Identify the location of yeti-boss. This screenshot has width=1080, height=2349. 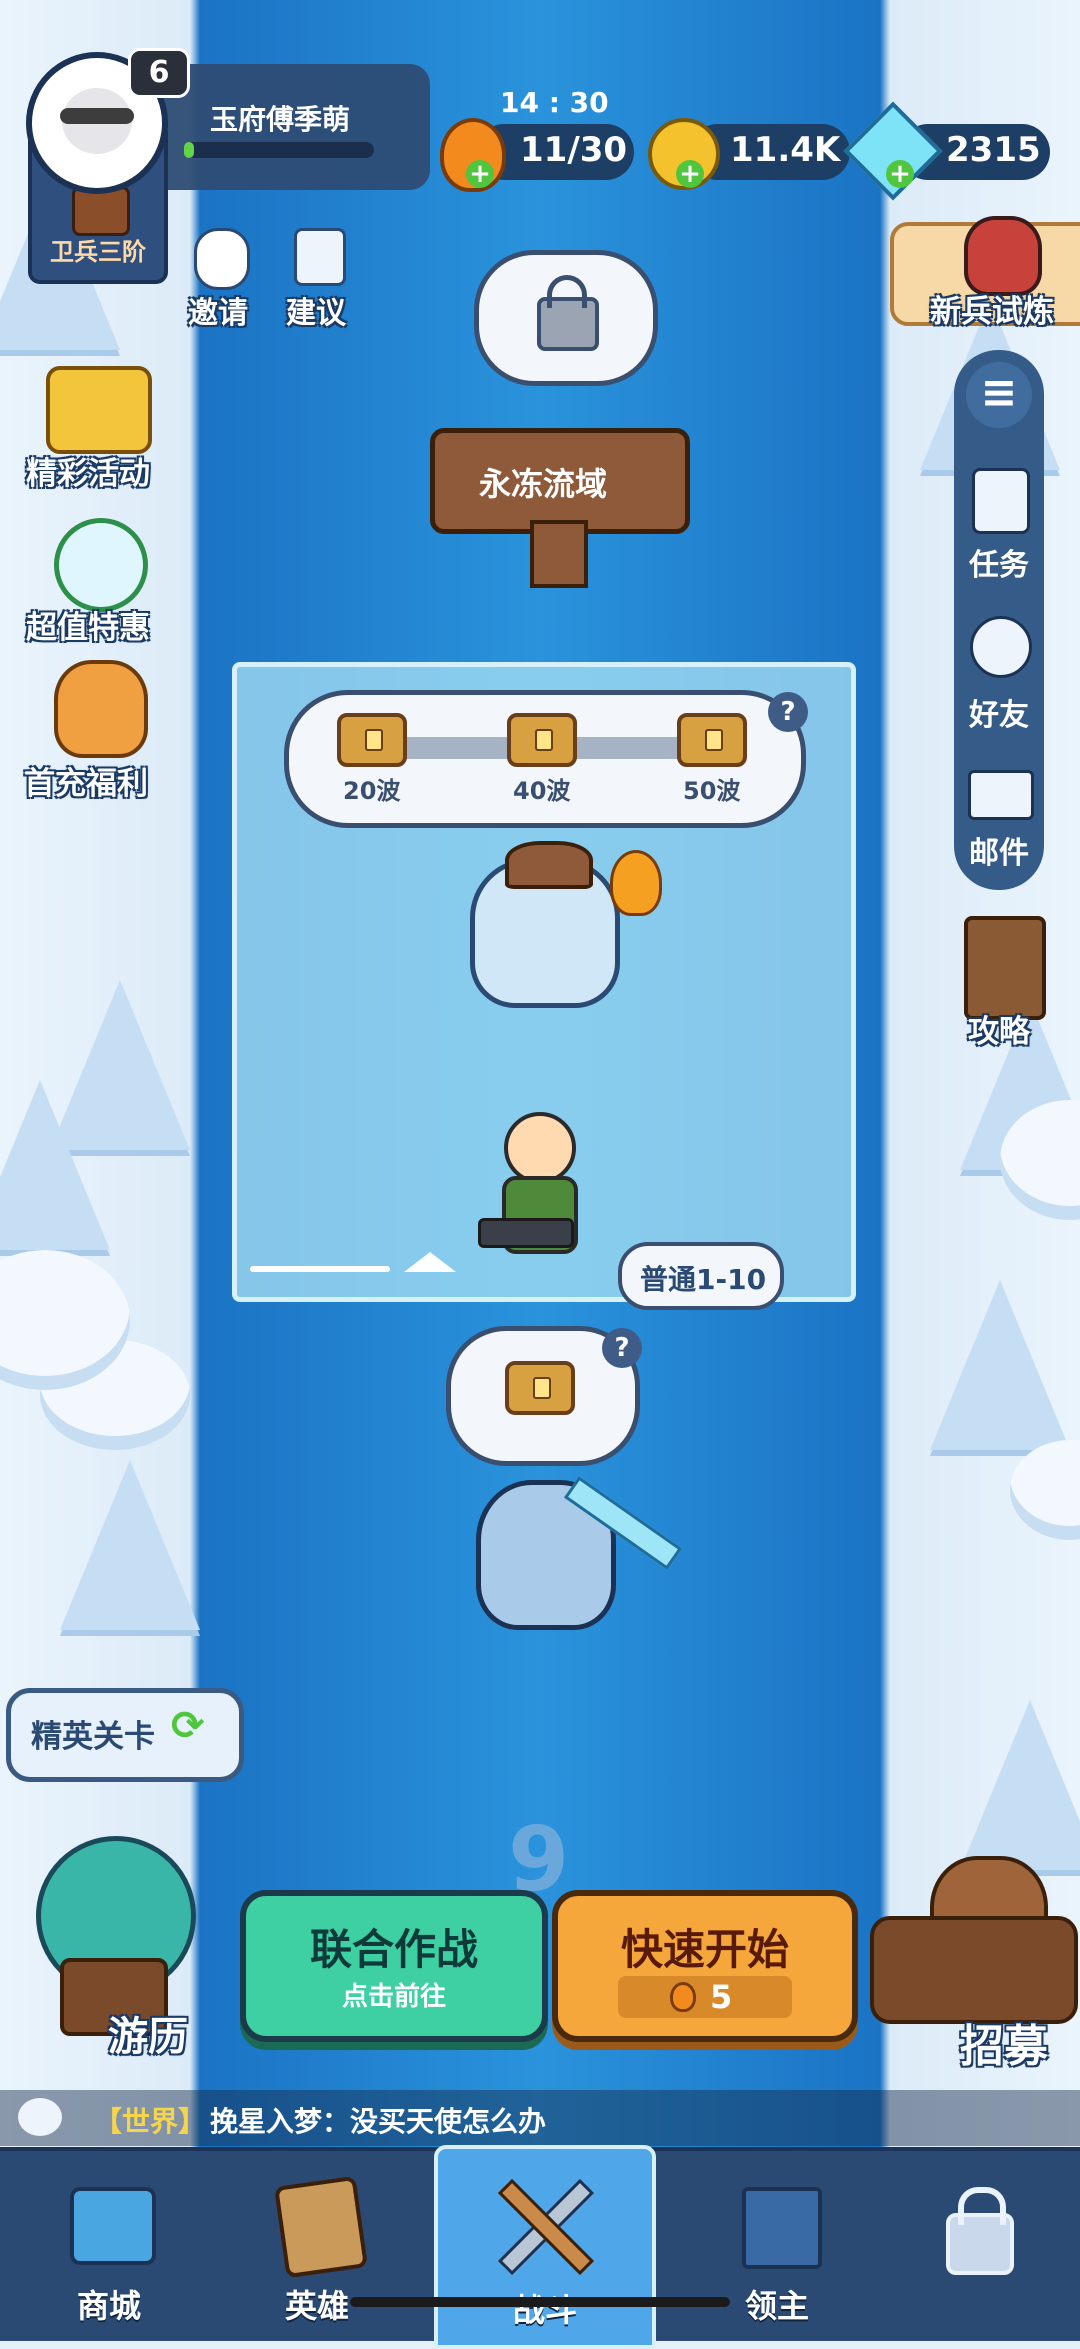
(545, 924).